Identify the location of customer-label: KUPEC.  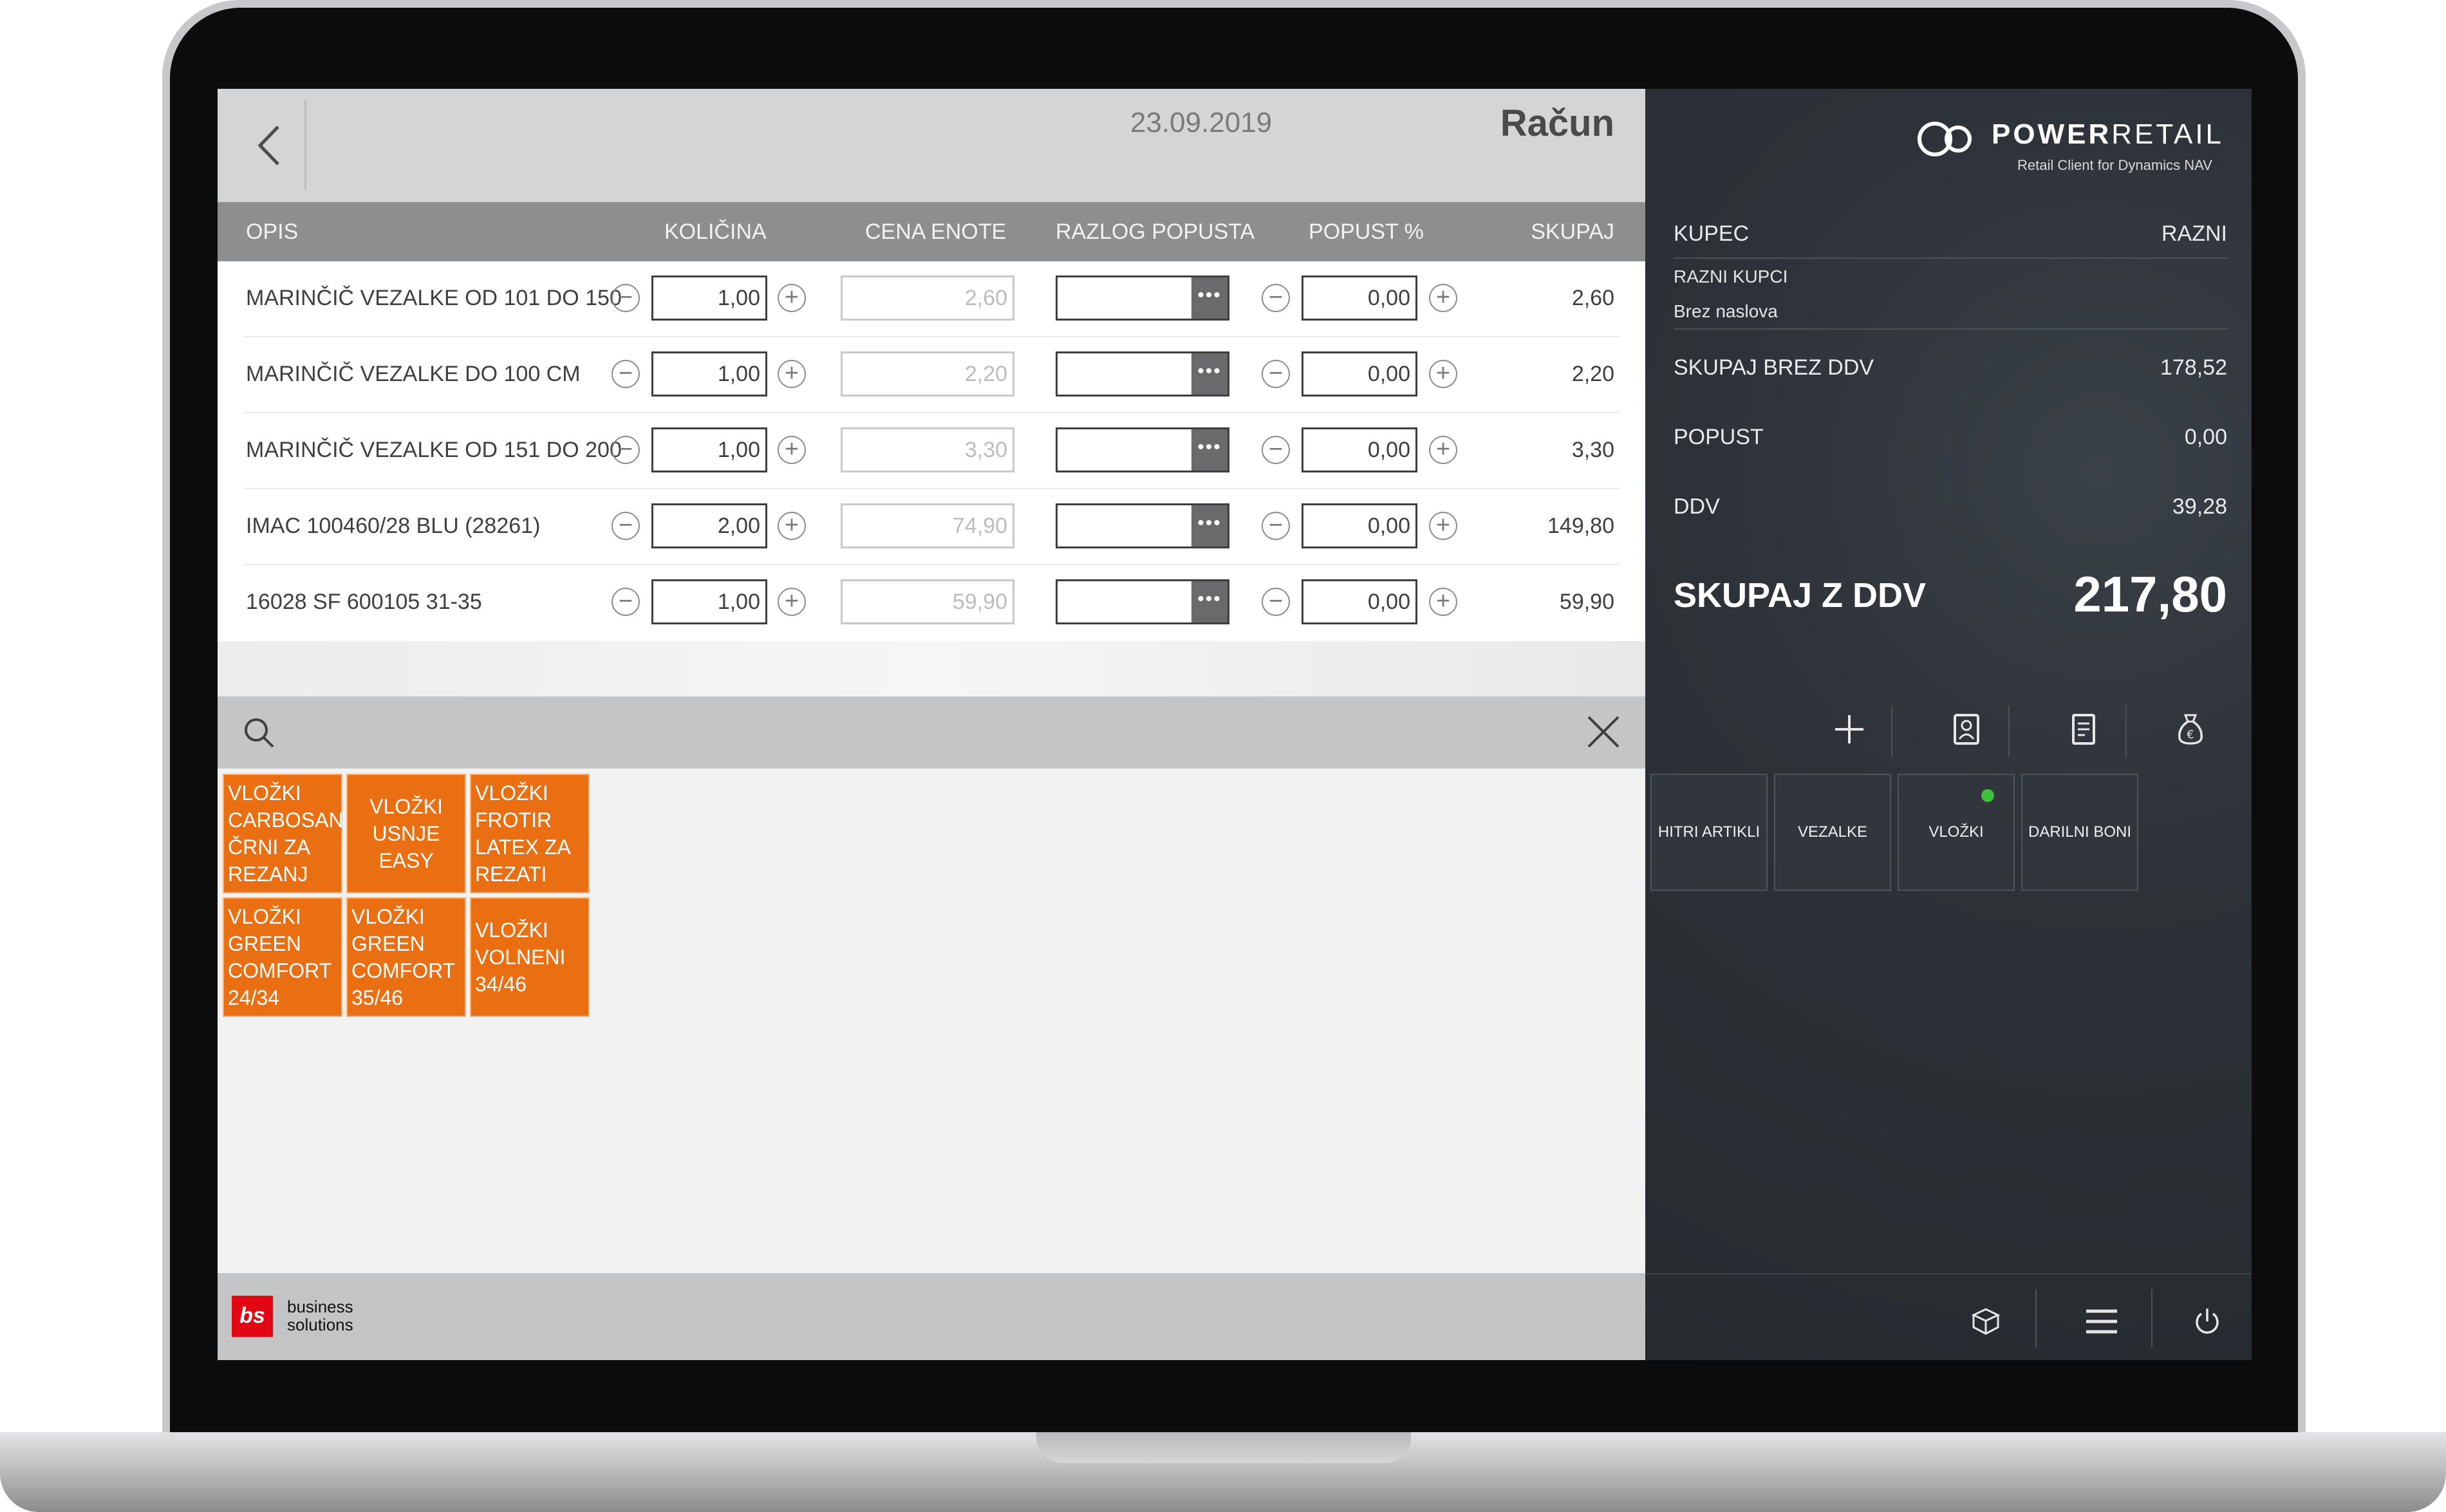
(1712, 233).